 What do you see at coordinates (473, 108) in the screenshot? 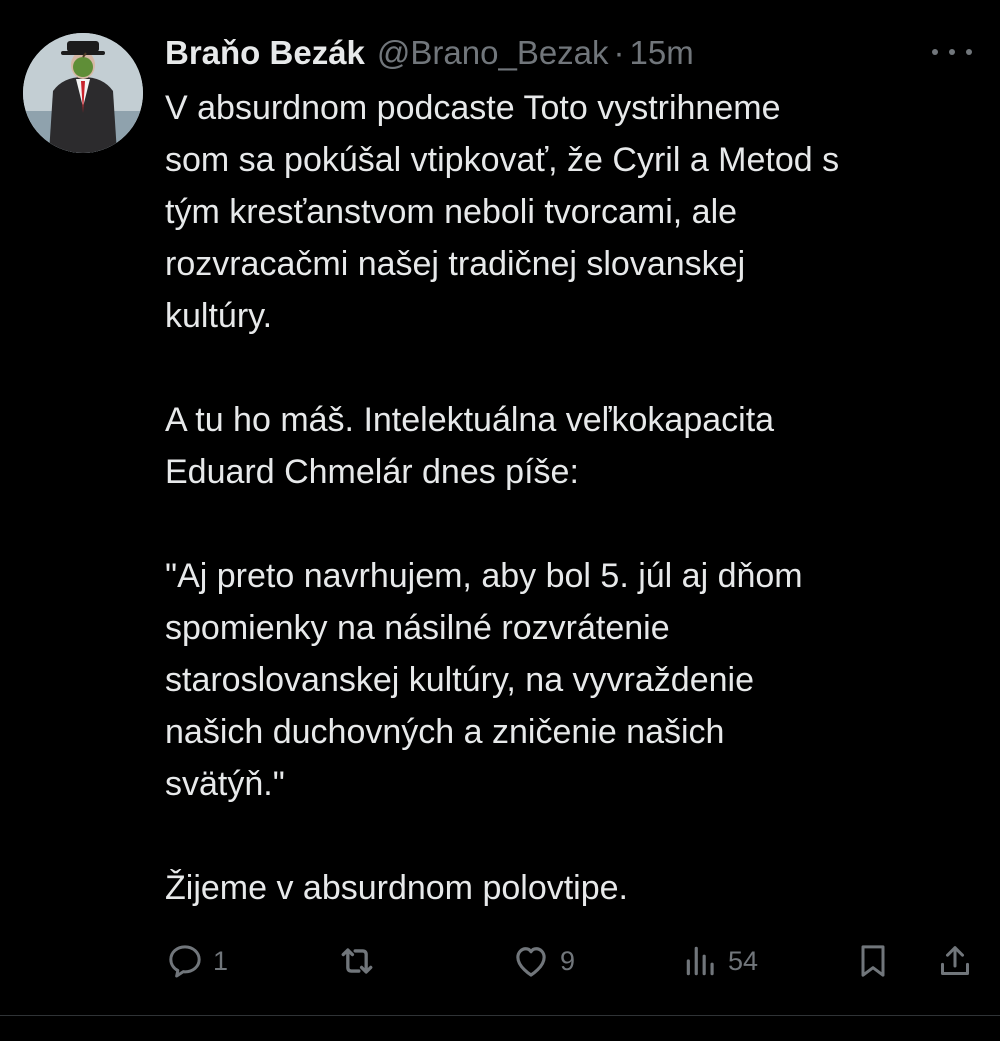
I see `text-line: V absurdnom podcaste Toto vystrihneme` at bounding box center [473, 108].